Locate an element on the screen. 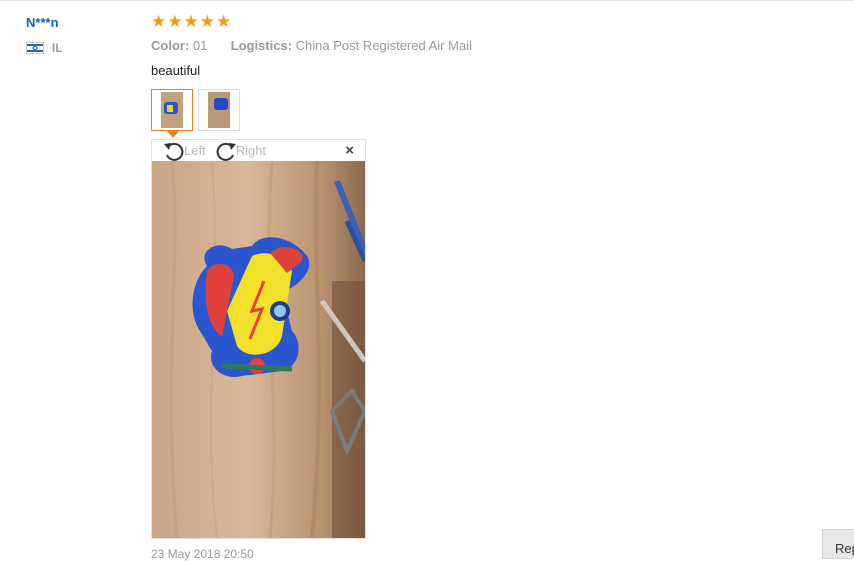 This screenshot has height=561, width=854. rotate-right-button: Right is located at coordinates (240, 151).